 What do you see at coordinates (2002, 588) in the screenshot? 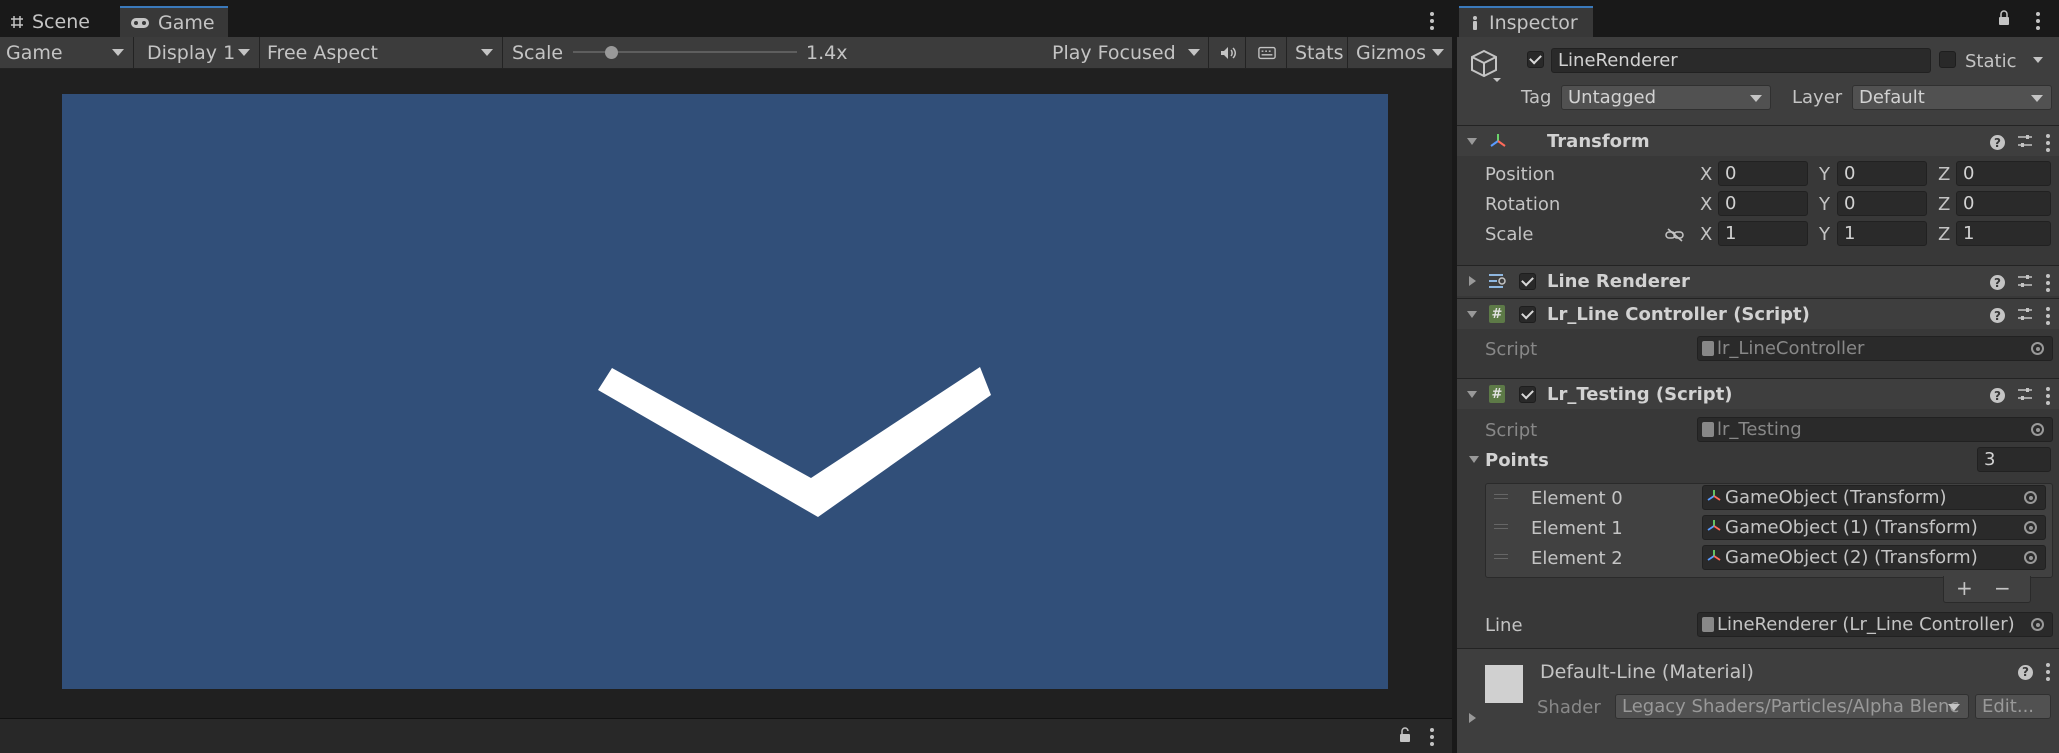
I see `remove-element-button: −` at bounding box center [2002, 588].